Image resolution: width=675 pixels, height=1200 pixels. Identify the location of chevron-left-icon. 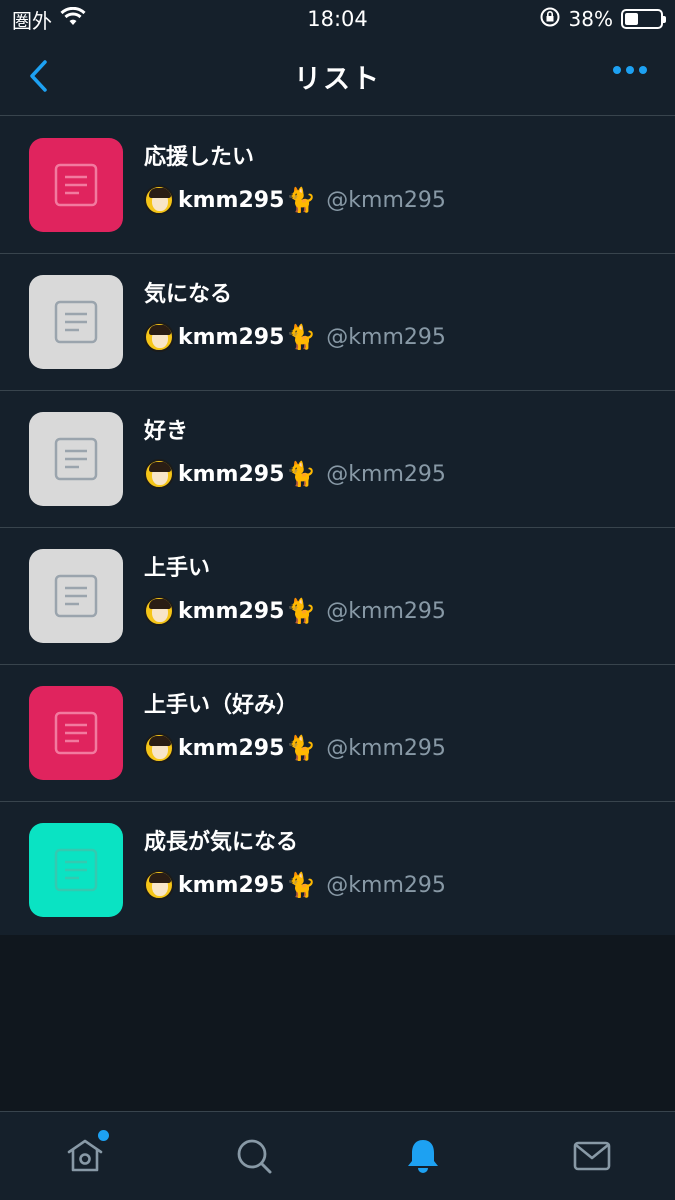
(38, 76).